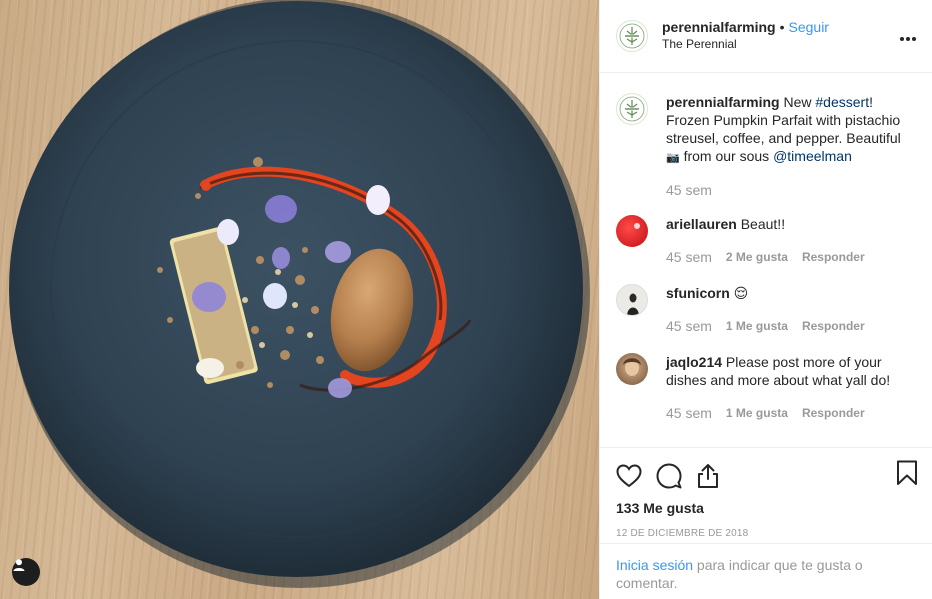  What do you see at coordinates (723, 102) in the screenshot?
I see `caption-username: perennialfarming` at bounding box center [723, 102].